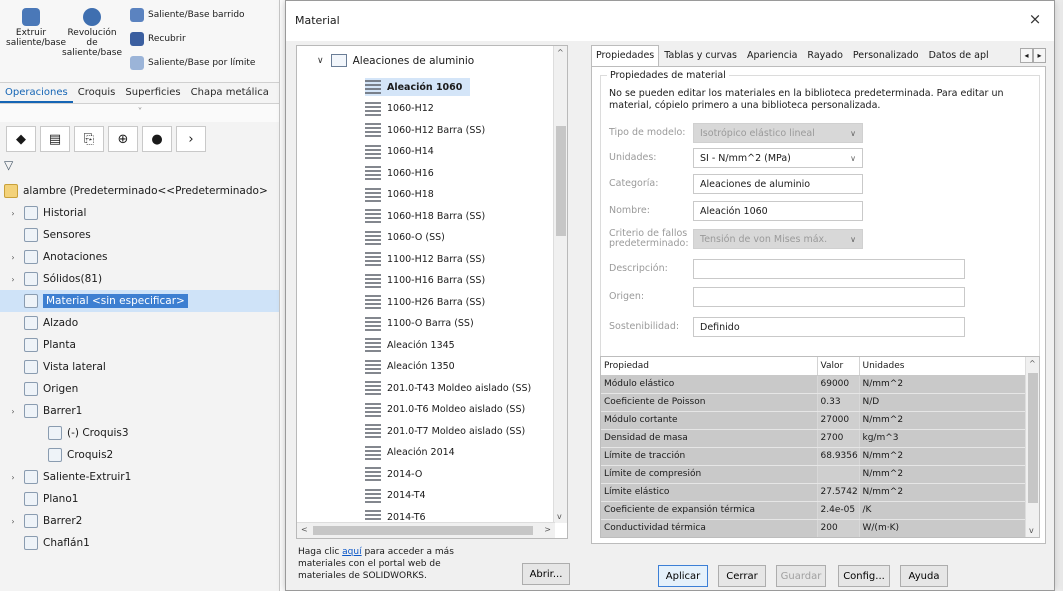 This screenshot has height=591, width=1063. I want to click on col-header-units: Unidades, so click(943, 366).